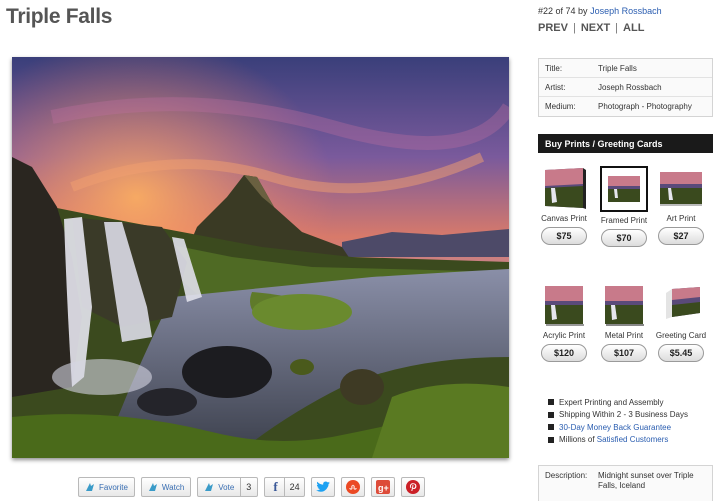 Image resolution: width=720 pixels, height=501 pixels. Describe the element at coordinates (681, 218) in the screenshot. I see `product-label: Art Print` at that location.